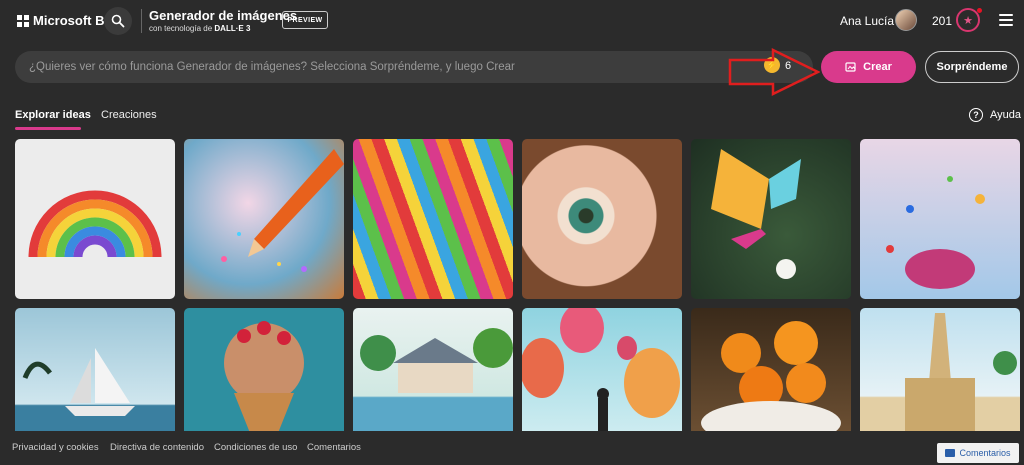  Describe the element at coordinates (53, 119) in the screenshot. I see `tab-explore-ideas: Explorar ideas` at that location.